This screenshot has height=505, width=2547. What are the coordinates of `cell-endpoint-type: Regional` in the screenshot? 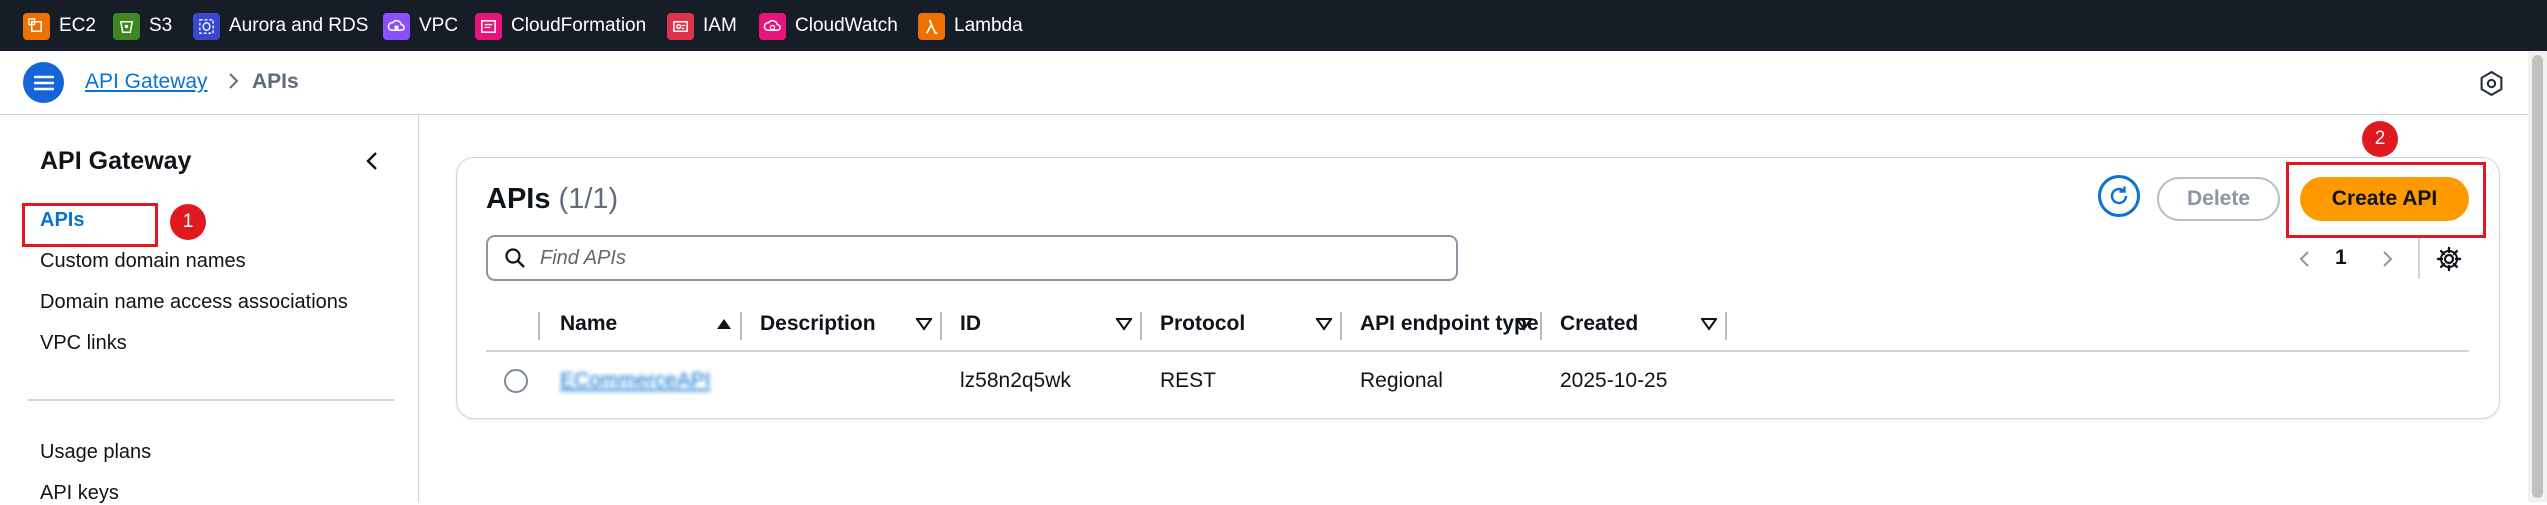 It's located at (1401, 380).